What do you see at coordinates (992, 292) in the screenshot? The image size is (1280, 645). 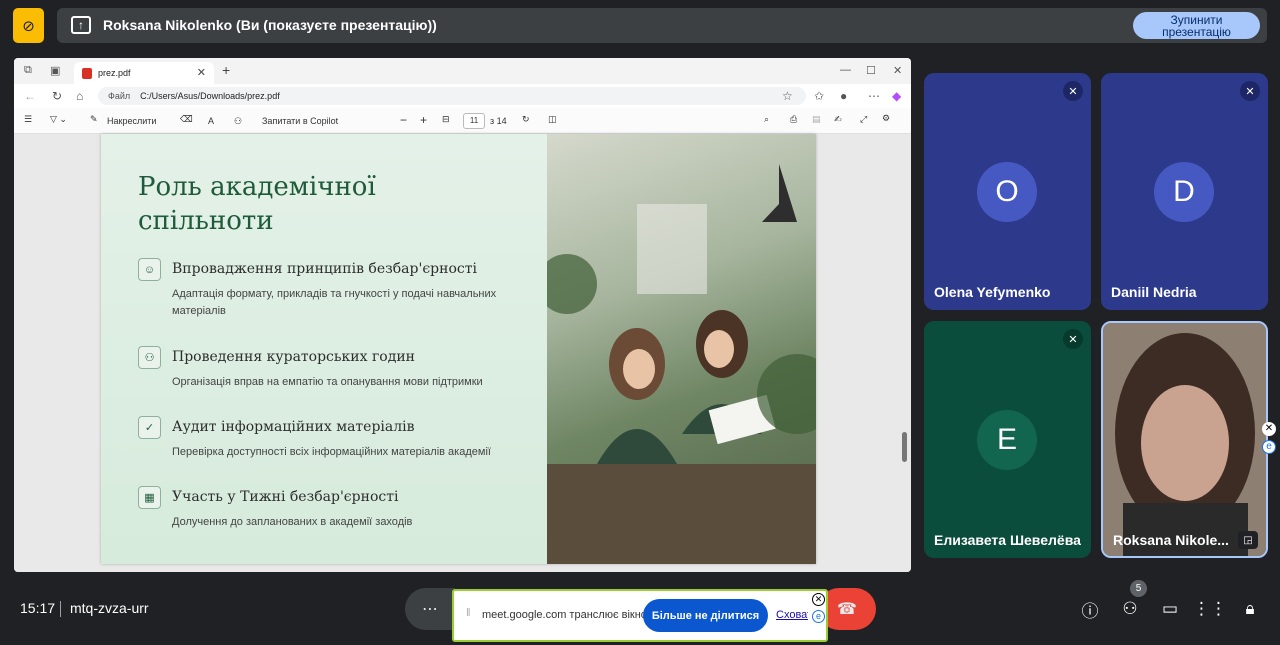 I see `participant-name: Olena Yefymenko` at bounding box center [992, 292].